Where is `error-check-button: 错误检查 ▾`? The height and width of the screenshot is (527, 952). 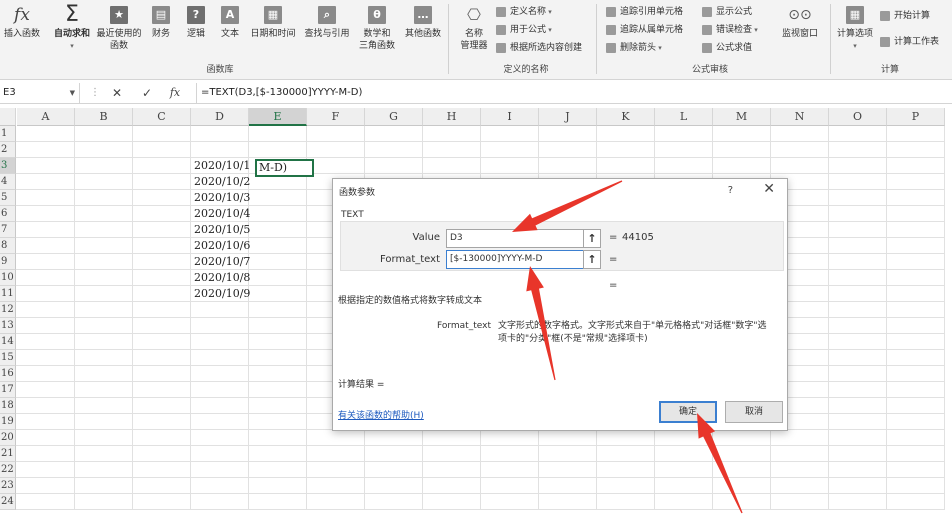
error-check-button: 错误检查 ▾ is located at coordinates (730, 30).